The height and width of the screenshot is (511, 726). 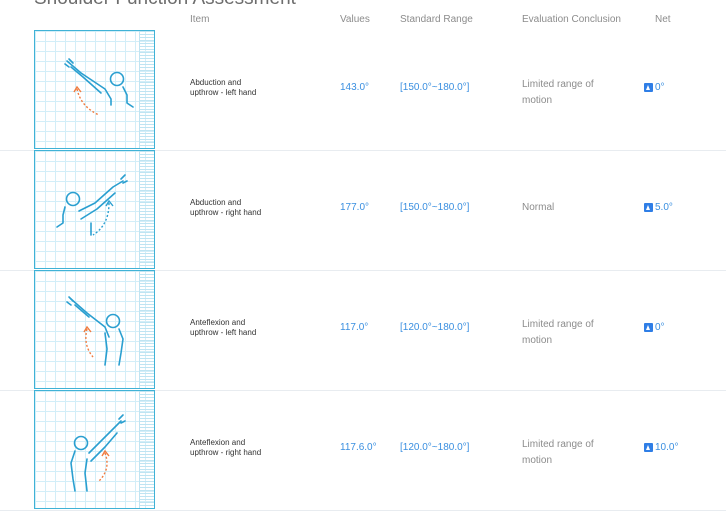 I want to click on item-label: Anteflexion and upthrow - right hand, so click(x=226, y=447).